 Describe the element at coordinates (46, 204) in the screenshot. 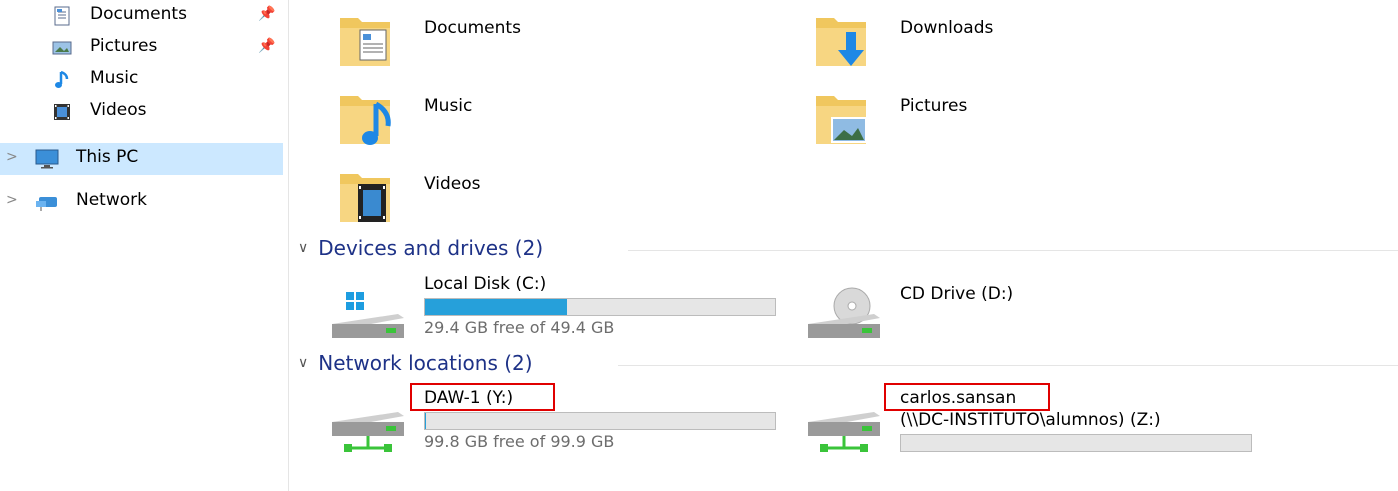

I see `network-icon` at that location.